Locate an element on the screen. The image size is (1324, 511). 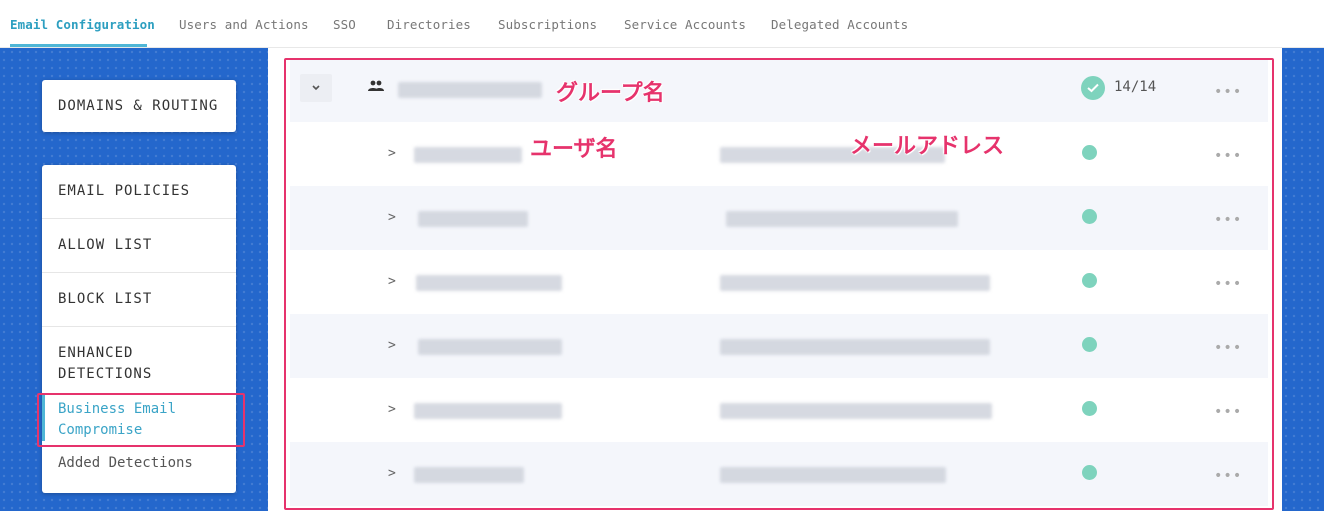
active-tab-indicator is located at coordinates (78, 45).